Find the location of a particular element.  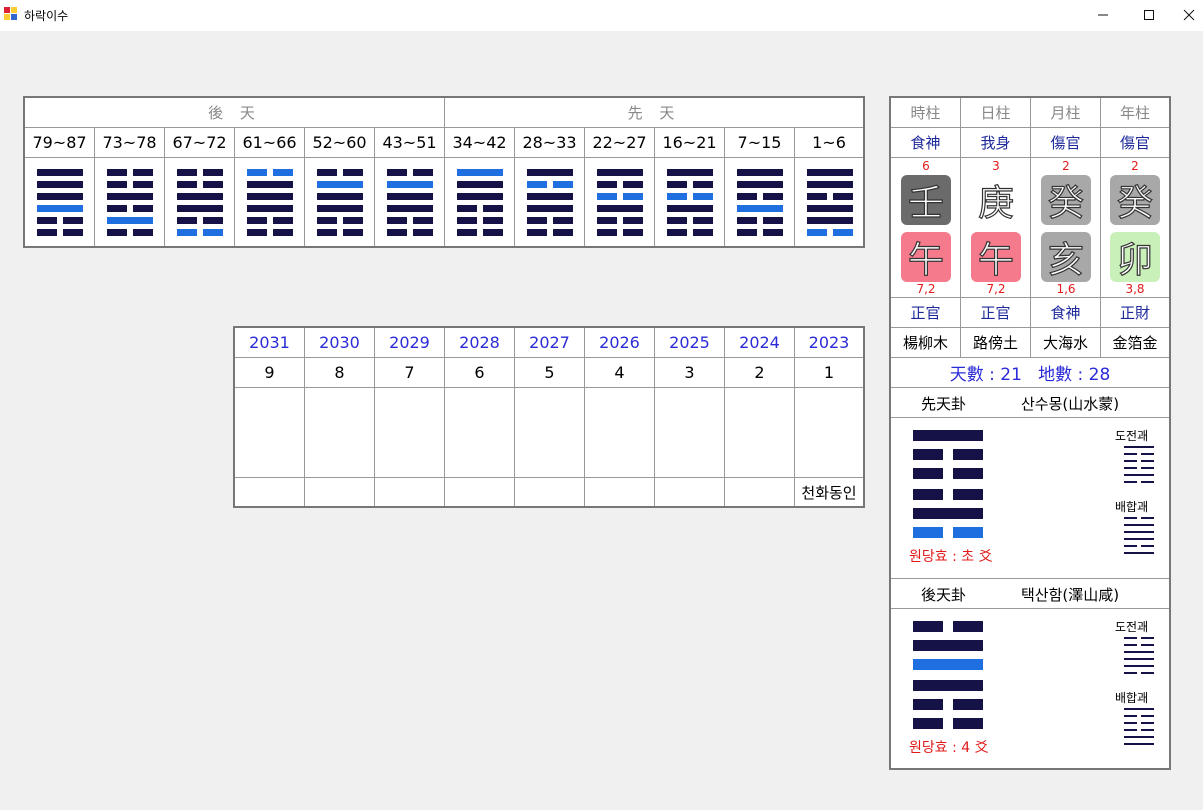

houtian-label: 後天卦 is located at coordinates (944, 595).